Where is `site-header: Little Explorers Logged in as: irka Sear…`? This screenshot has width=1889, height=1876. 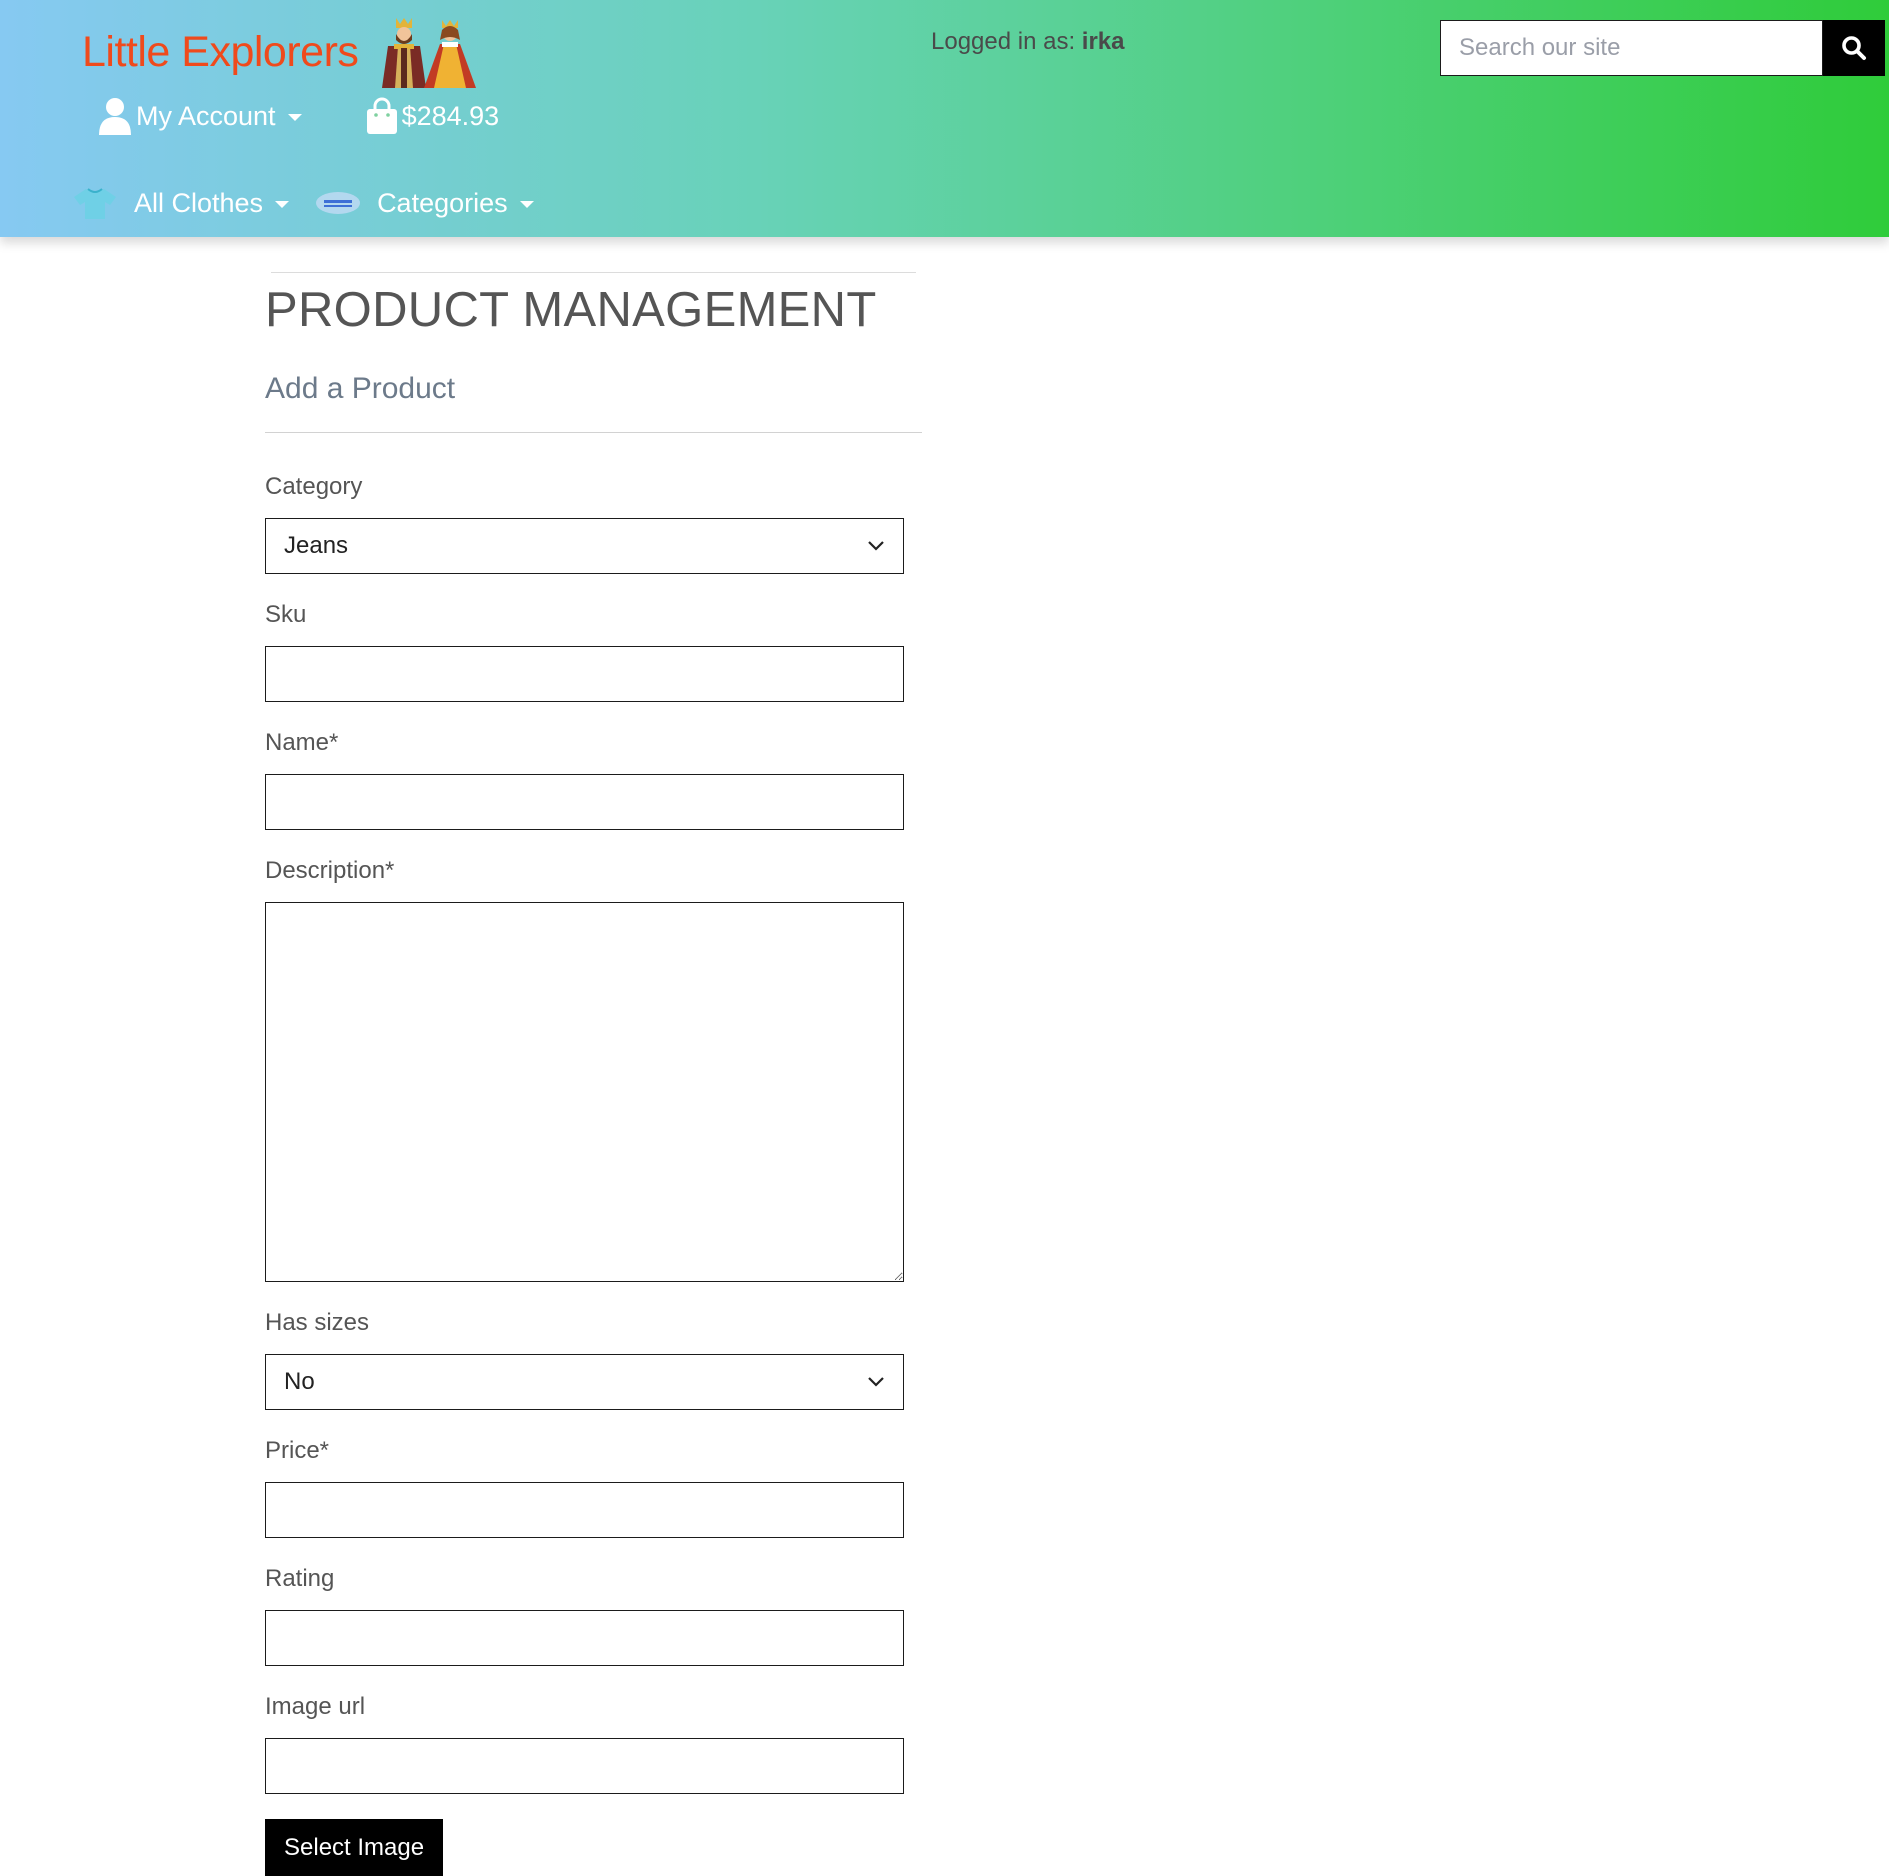 site-header: Little Explorers Logged in as: irka Sear… is located at coordinates (944, 118).